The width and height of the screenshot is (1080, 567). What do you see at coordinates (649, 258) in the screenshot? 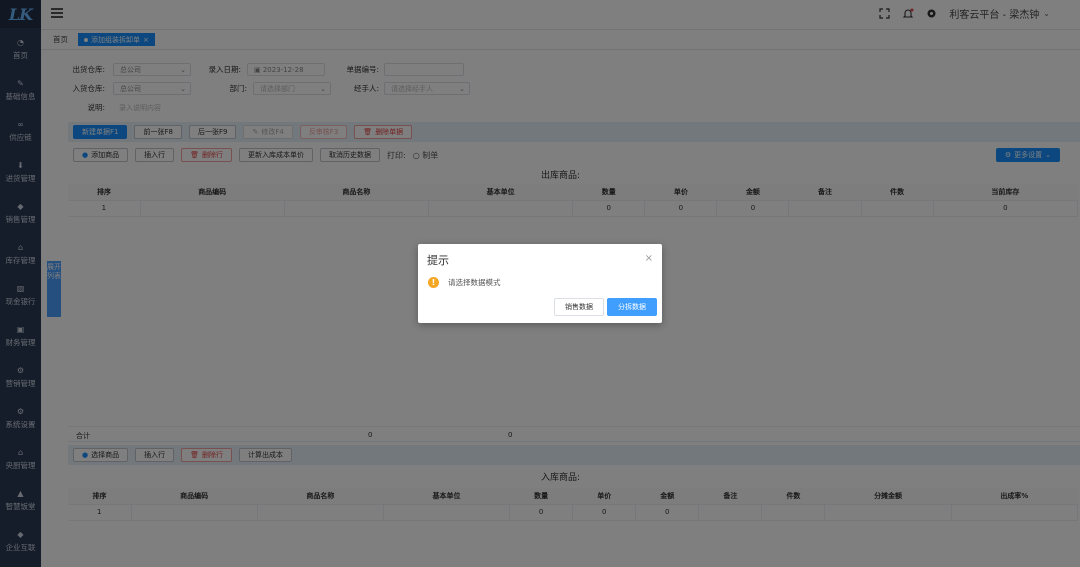
I see `close-icon: ×` at bounding box center [649, 258].